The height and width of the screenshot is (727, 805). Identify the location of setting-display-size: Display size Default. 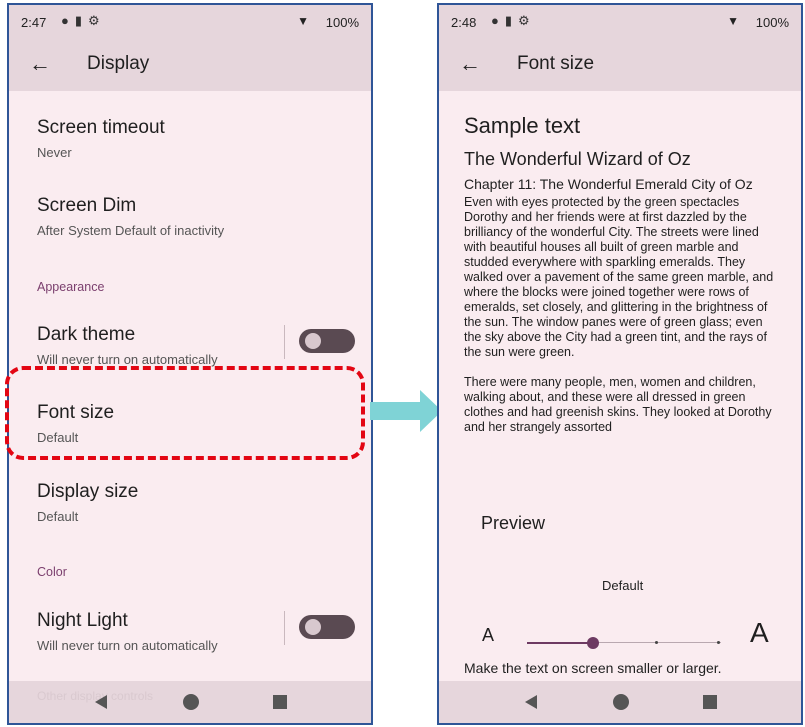
(87, 502).